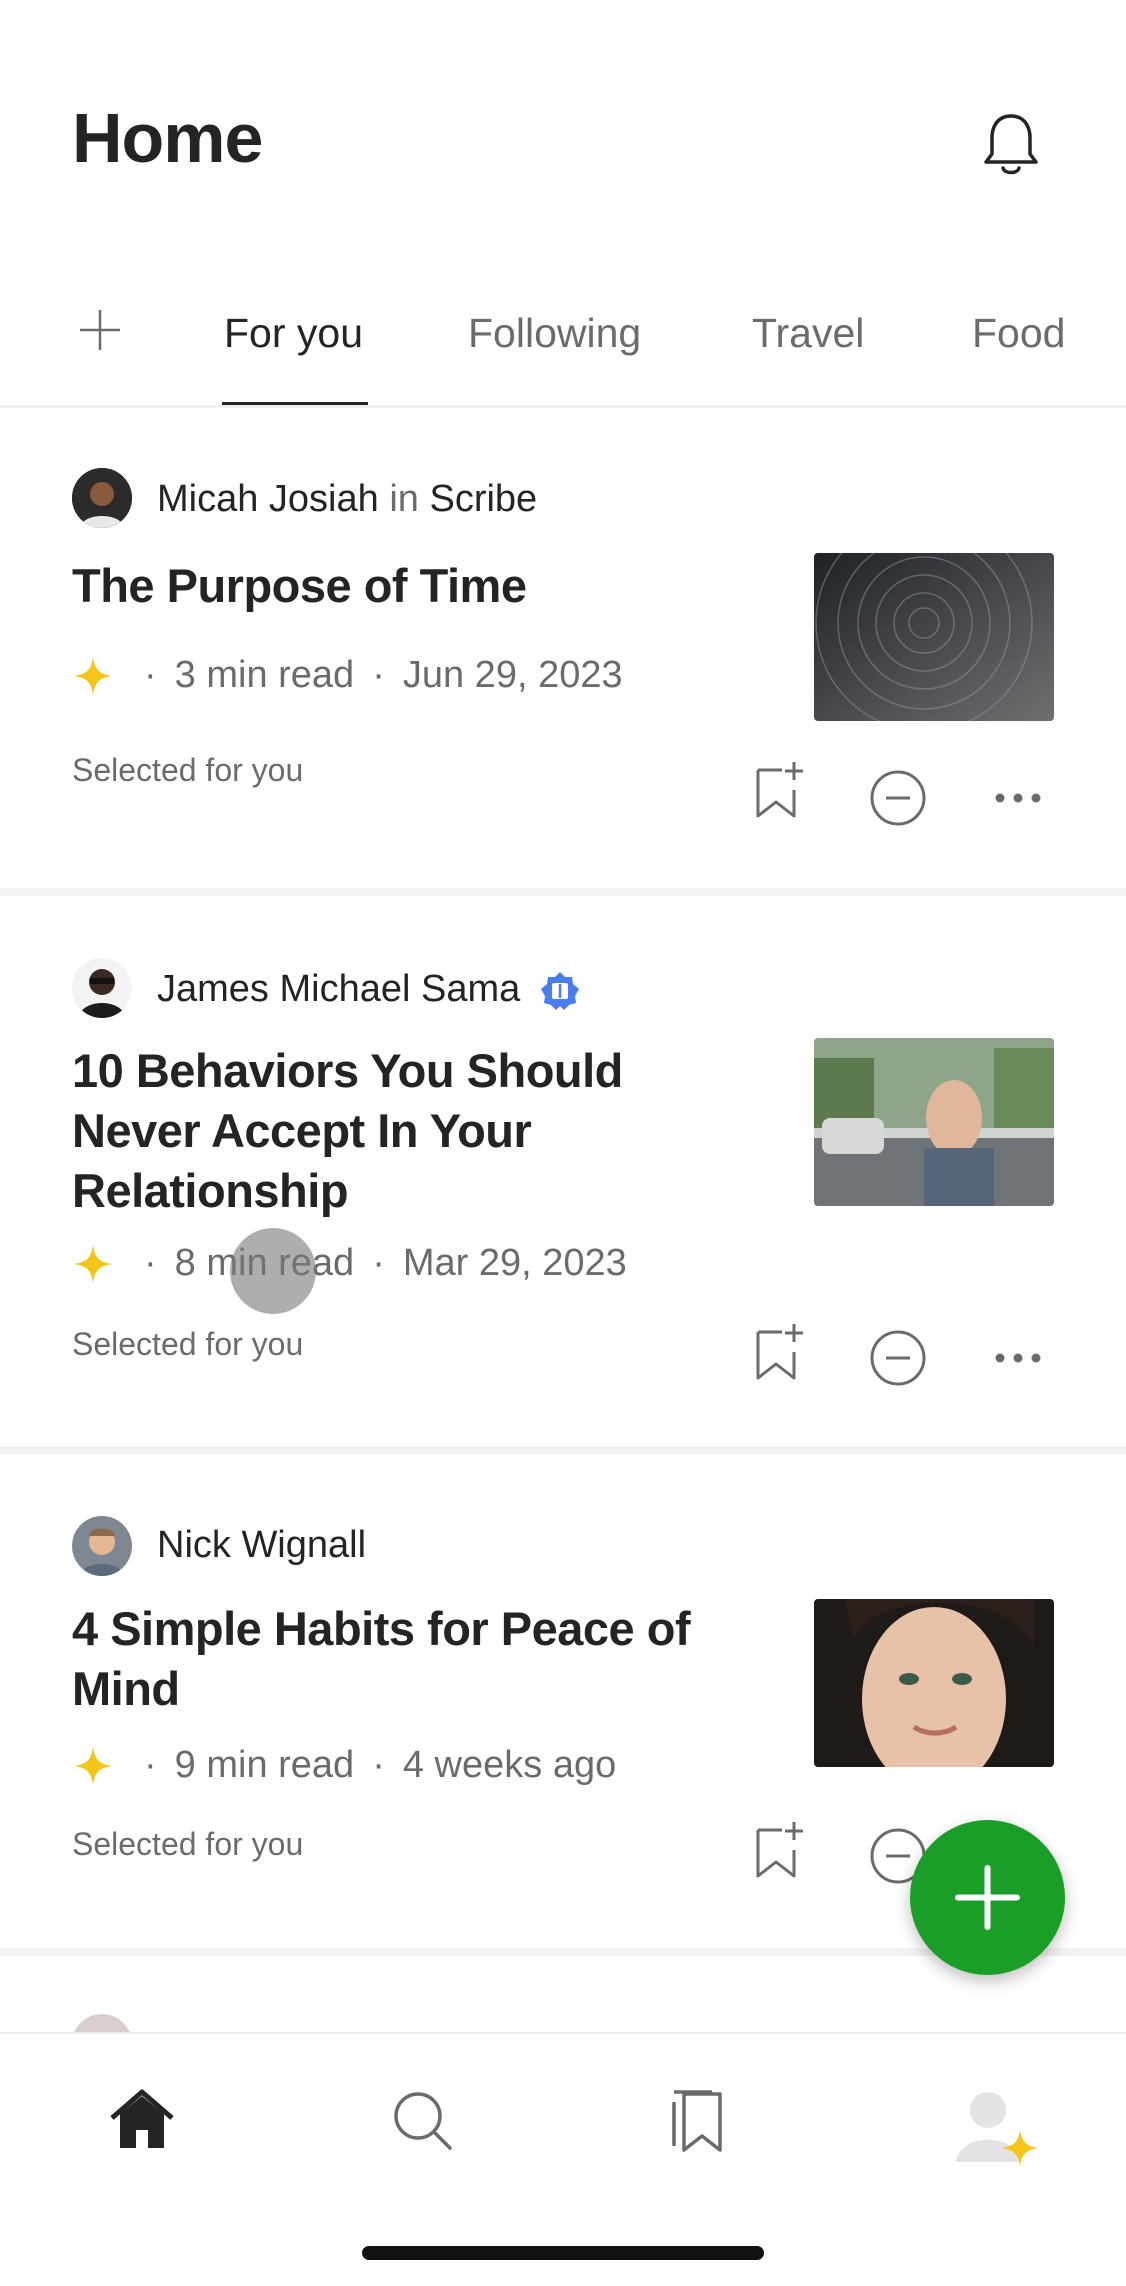 The width and height of the screenshot is (1126, 2286). Describe the element at coordinates (512, 675) in the screenshot. I see `publish-date: Jun 29, 2023` at that location.